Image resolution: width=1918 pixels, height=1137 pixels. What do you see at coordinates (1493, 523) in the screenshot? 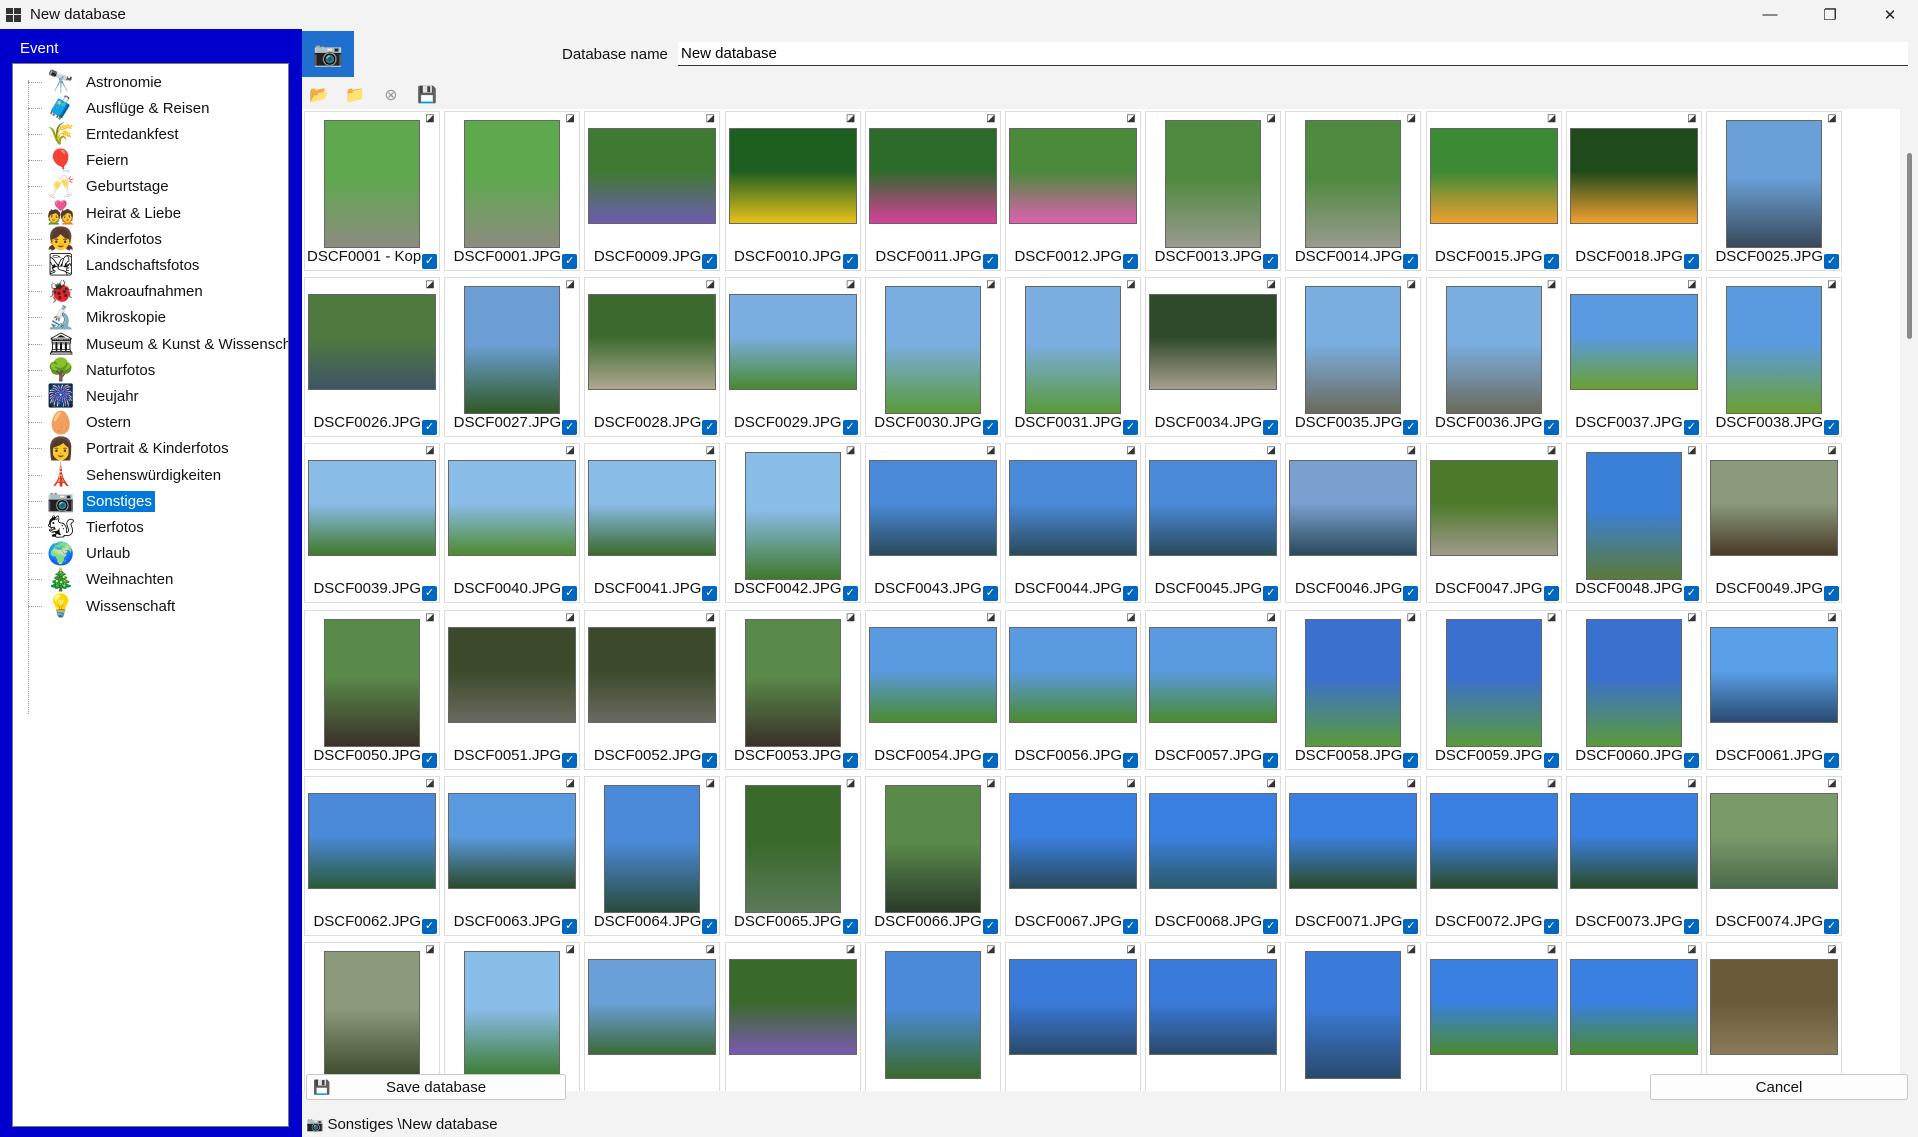
I see `photo-thumbnail: ◪ DSCF0047.JPG ✓` at bounding box center [1493, 523].